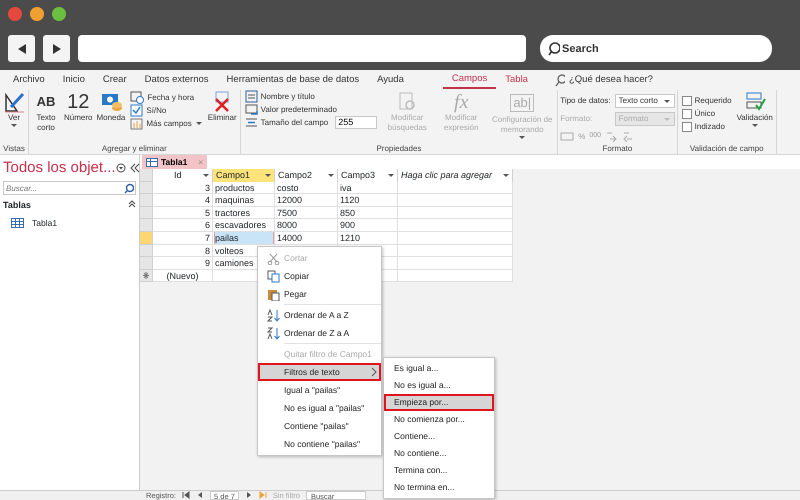 The image size is (800, 500). What do you see at coordinates (319, 333) in the screenshot?
I see `menu-item: Ordenar de Z a A` at bounding box center [319, 333].